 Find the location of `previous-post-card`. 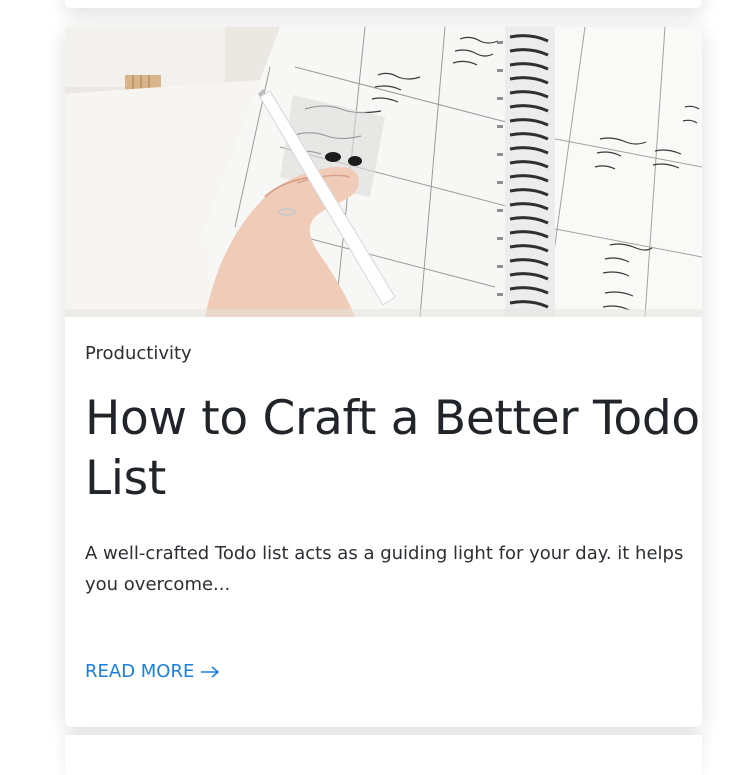

previous-post-card is located at coordinates (383, 4).